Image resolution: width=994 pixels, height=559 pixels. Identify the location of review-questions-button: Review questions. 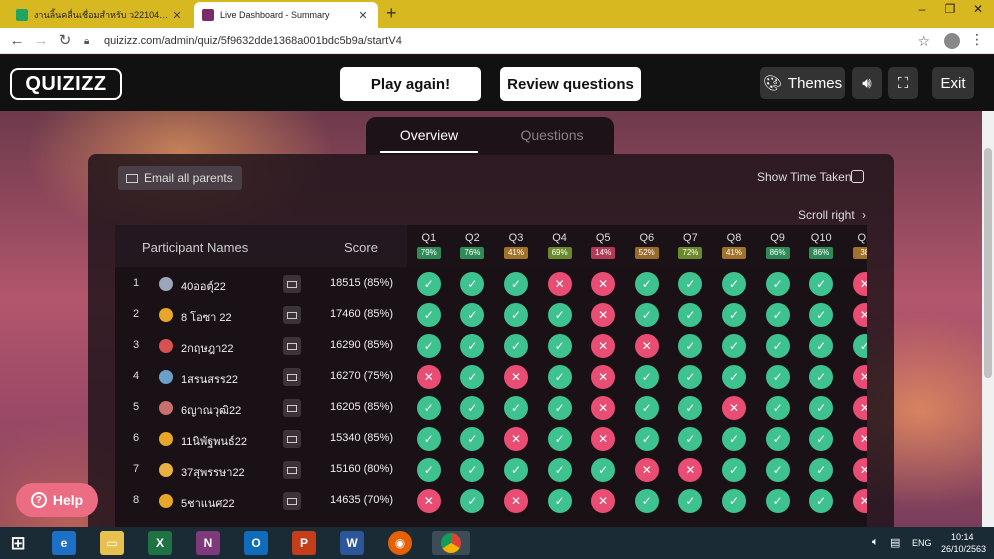
(570, 84).